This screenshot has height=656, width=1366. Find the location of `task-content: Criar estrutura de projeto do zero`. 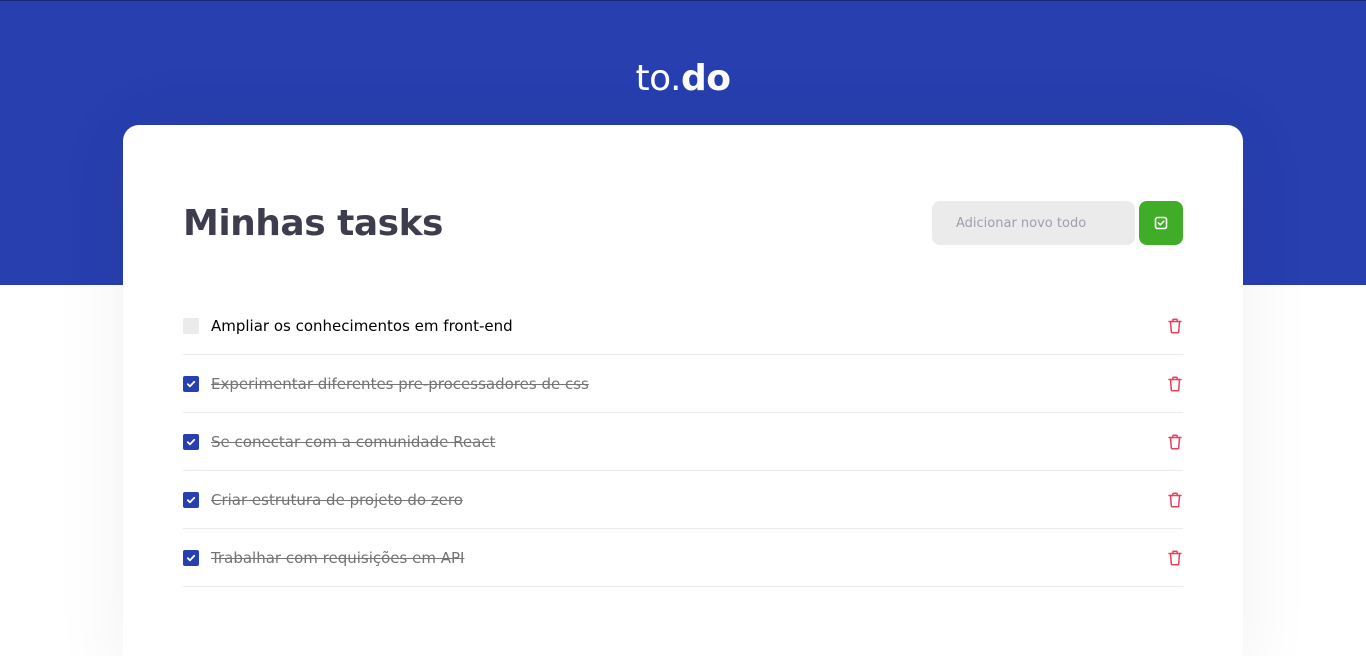

task-content: Criar estrutura de projeto do zero is located at coordinates (323, 500).